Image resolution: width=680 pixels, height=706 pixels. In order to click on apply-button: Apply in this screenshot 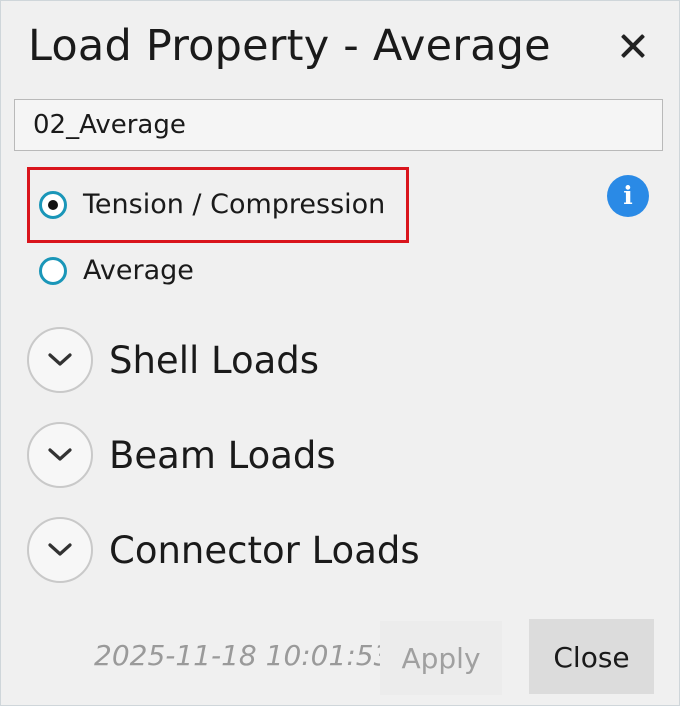, I will do `click(441, 658)`.